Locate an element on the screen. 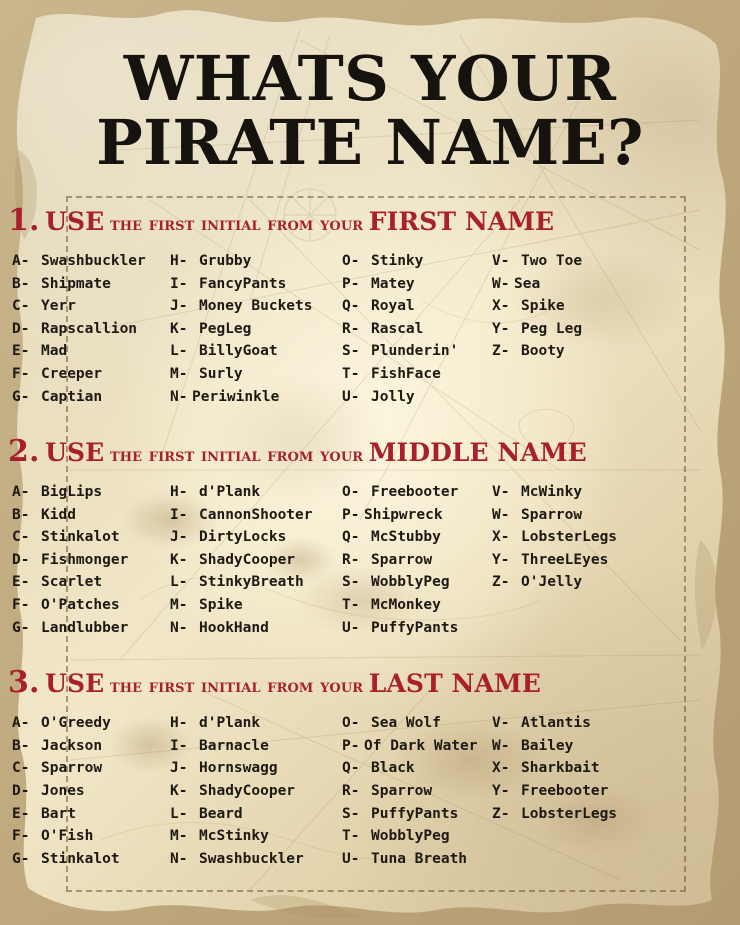 The width and height of the screenshot is (740, 925). letter-key: C- is located at coordinates (21, 537).